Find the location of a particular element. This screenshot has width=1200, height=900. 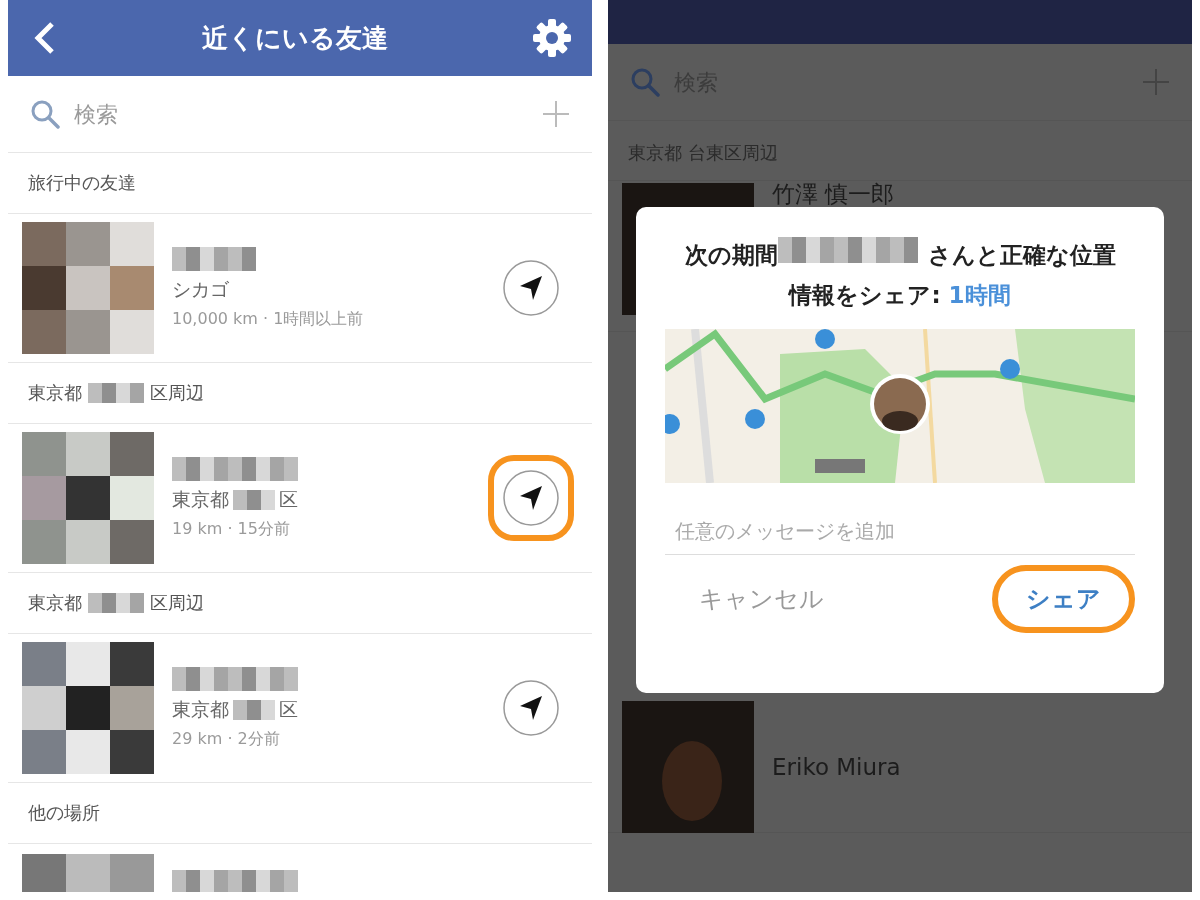

duration-link: 1時間 is located at coordinates (979, 295).